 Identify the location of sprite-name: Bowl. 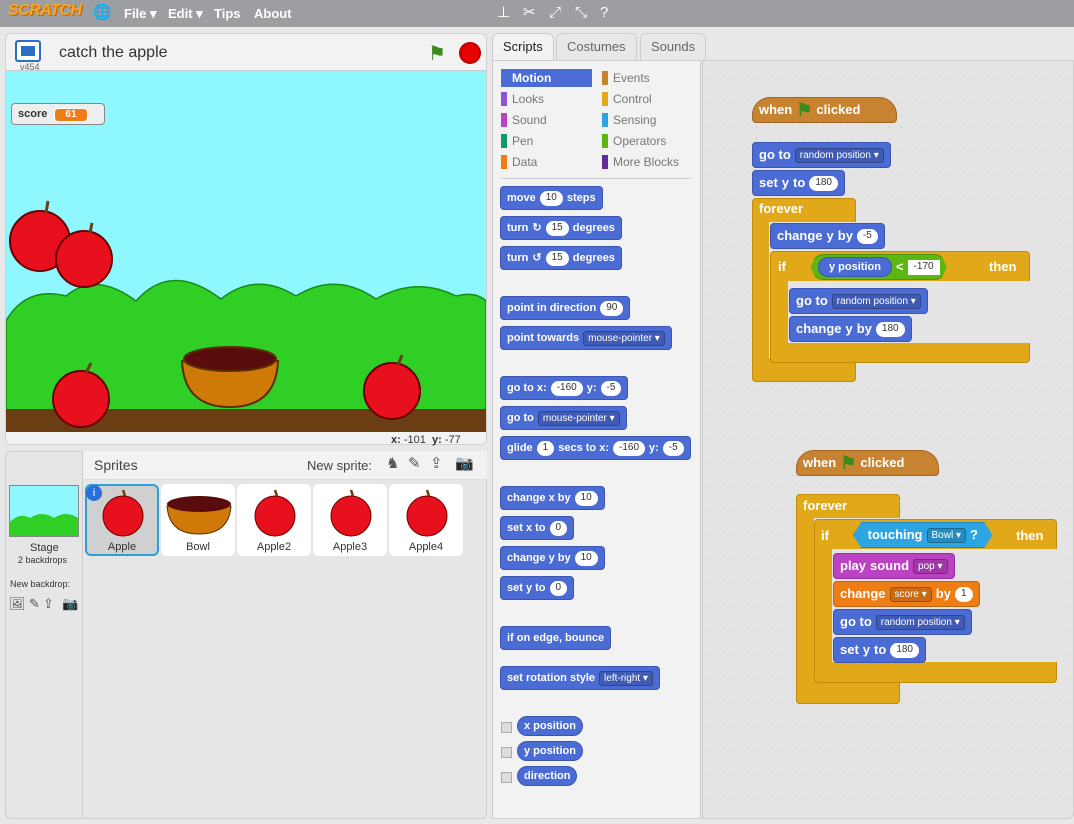
(198, 547).